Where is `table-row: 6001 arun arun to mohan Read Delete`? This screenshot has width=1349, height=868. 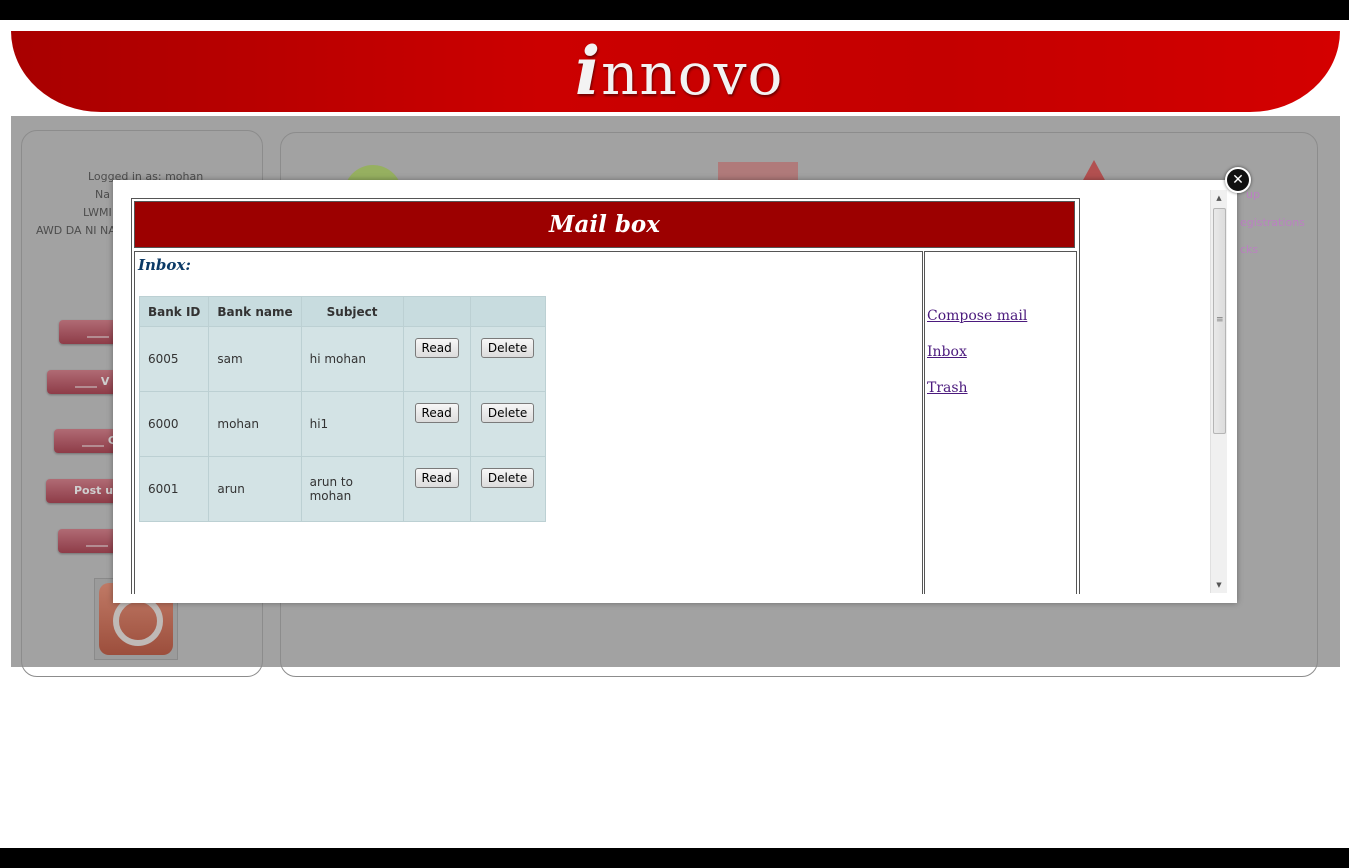
table-row: 6001 arun arun to mohan Read Delete is located at coordinates (342, 489).